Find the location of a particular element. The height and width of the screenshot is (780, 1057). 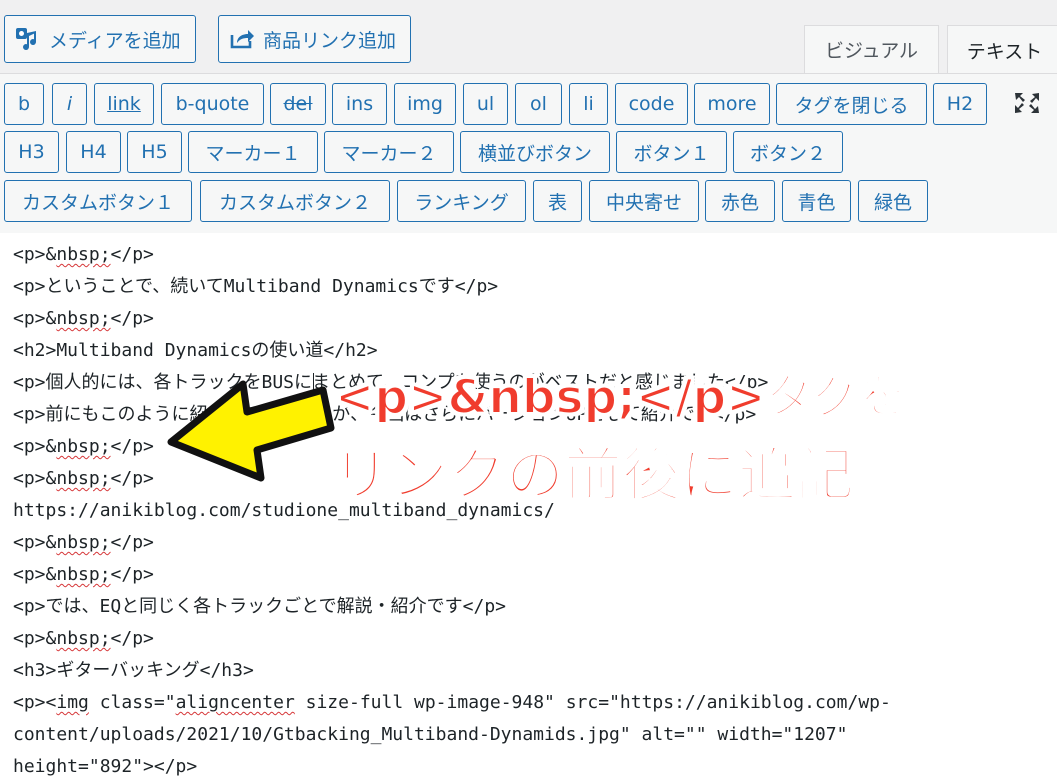

tab-visual: ビジュアル is located at coordinates (871, 49).